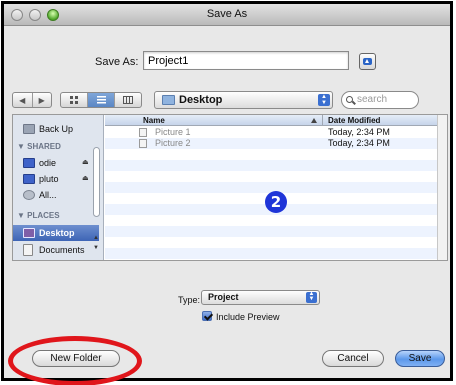 This screenshot has width=456, height=385. What do you see at coordinates (17, 15) in the screenshot?
I see `close-window-button` at bounding box center [17, 15].